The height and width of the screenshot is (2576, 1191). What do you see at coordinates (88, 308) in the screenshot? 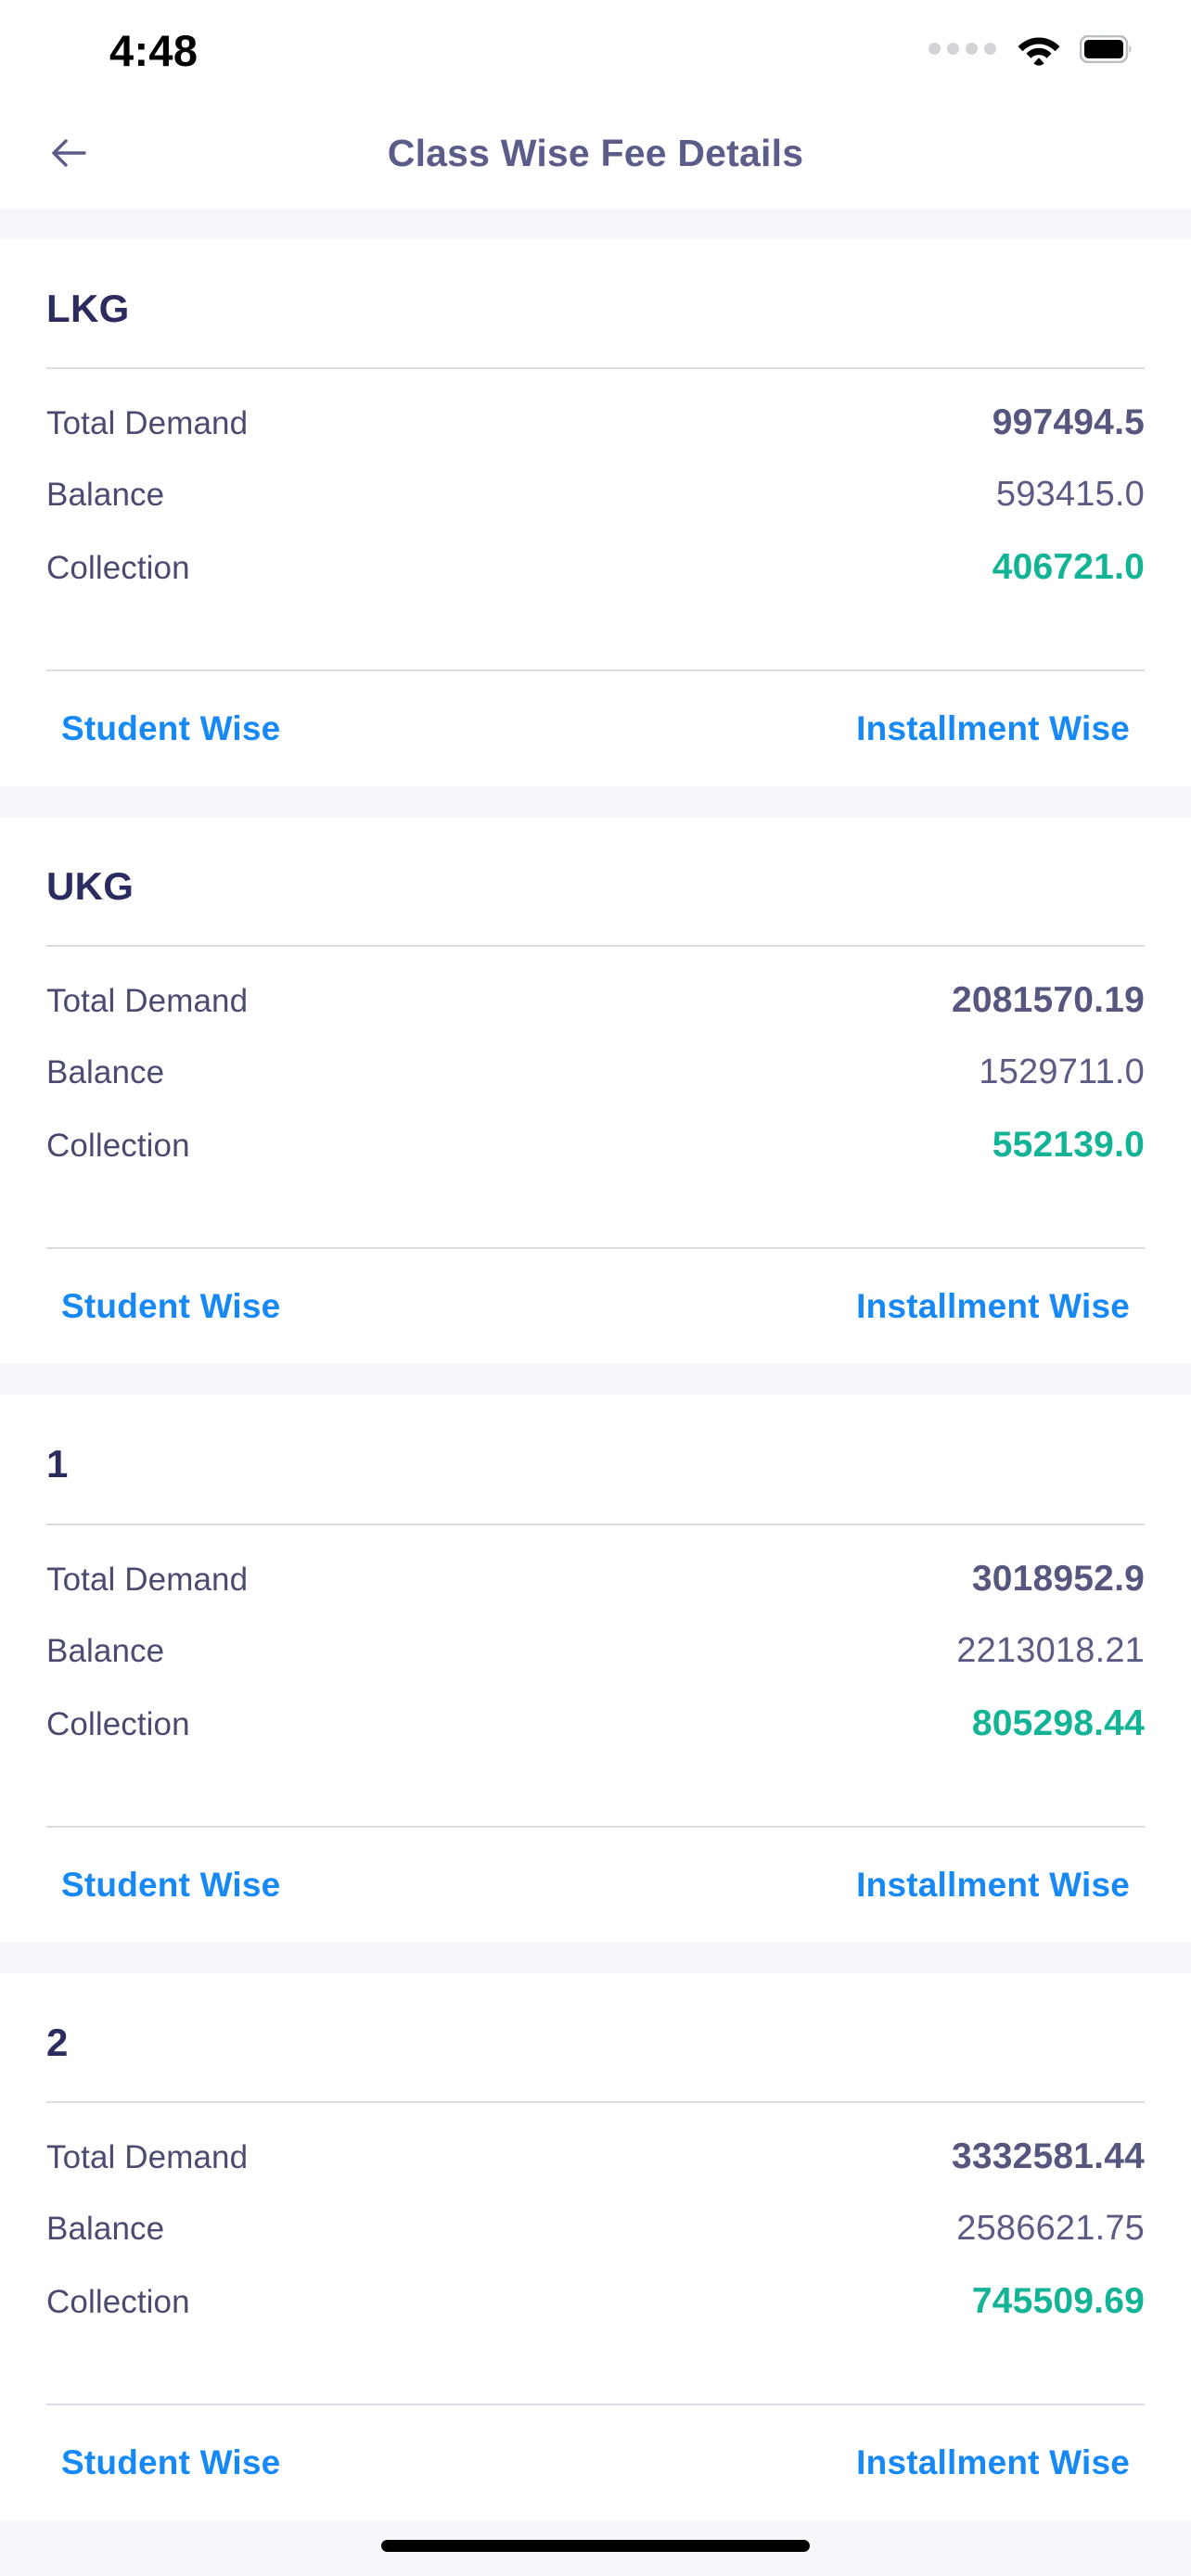
I see `class-name: LKG` at bounding box center [88, 308].